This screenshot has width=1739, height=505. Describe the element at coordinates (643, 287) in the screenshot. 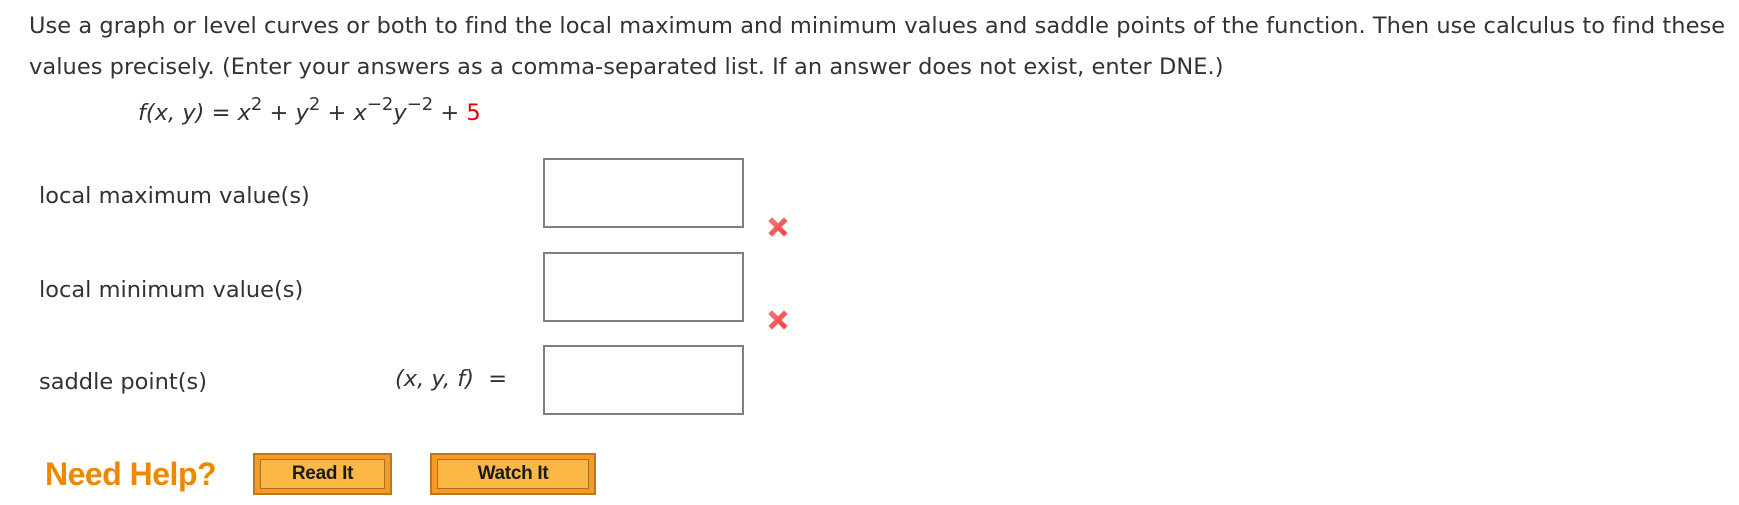

I see `local-min-input` at that location.